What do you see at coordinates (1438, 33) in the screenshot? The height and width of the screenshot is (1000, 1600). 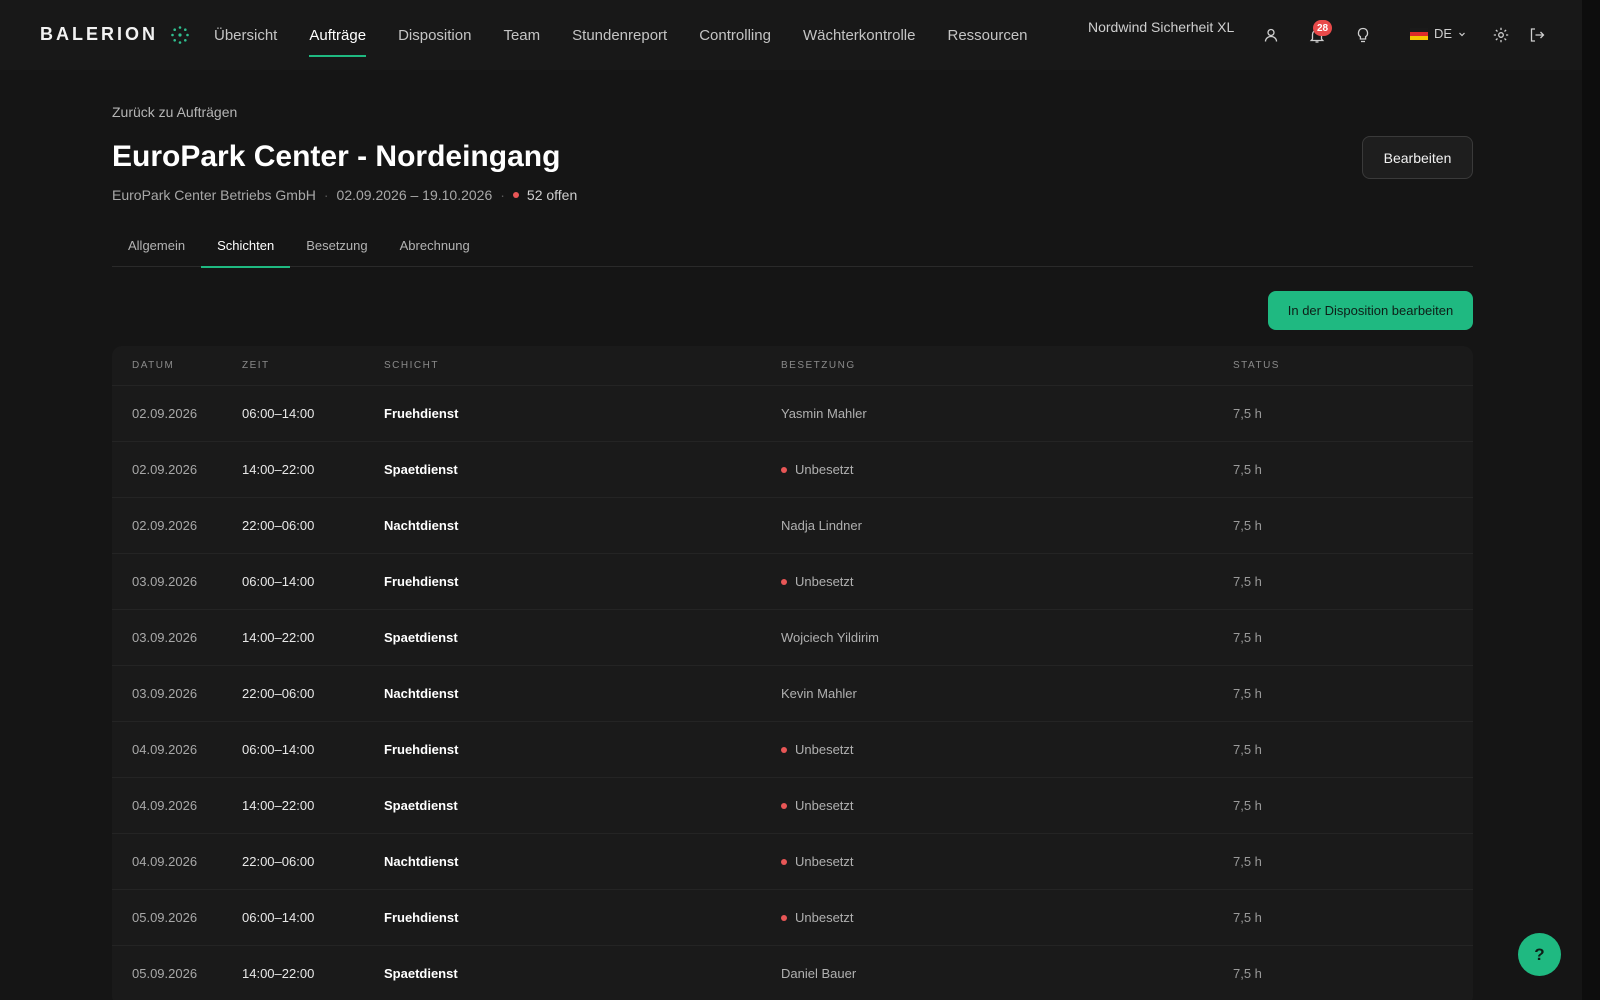 I see `language-selector: DE` at bounding box center [1438, 33].